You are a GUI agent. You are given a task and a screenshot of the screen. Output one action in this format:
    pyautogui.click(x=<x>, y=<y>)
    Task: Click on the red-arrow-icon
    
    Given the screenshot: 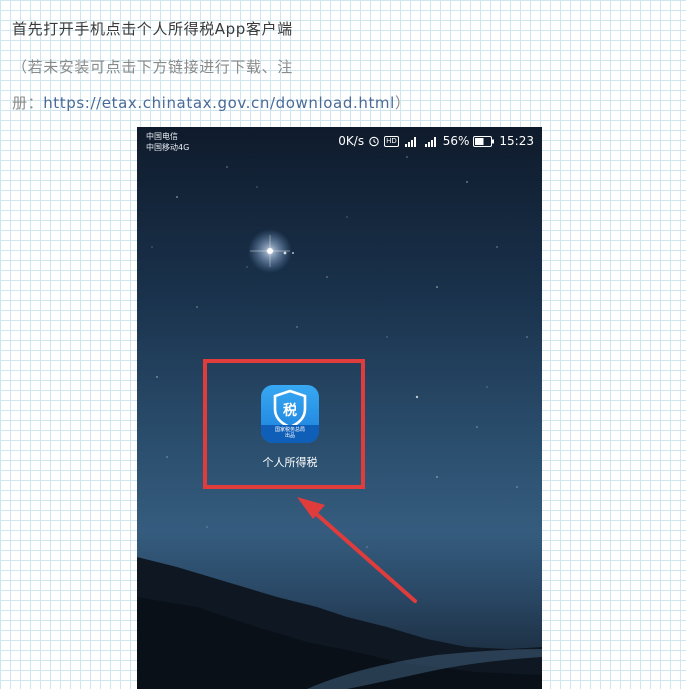 What is the action you would take?
    pyautogui.click(x=357, y=550)
    